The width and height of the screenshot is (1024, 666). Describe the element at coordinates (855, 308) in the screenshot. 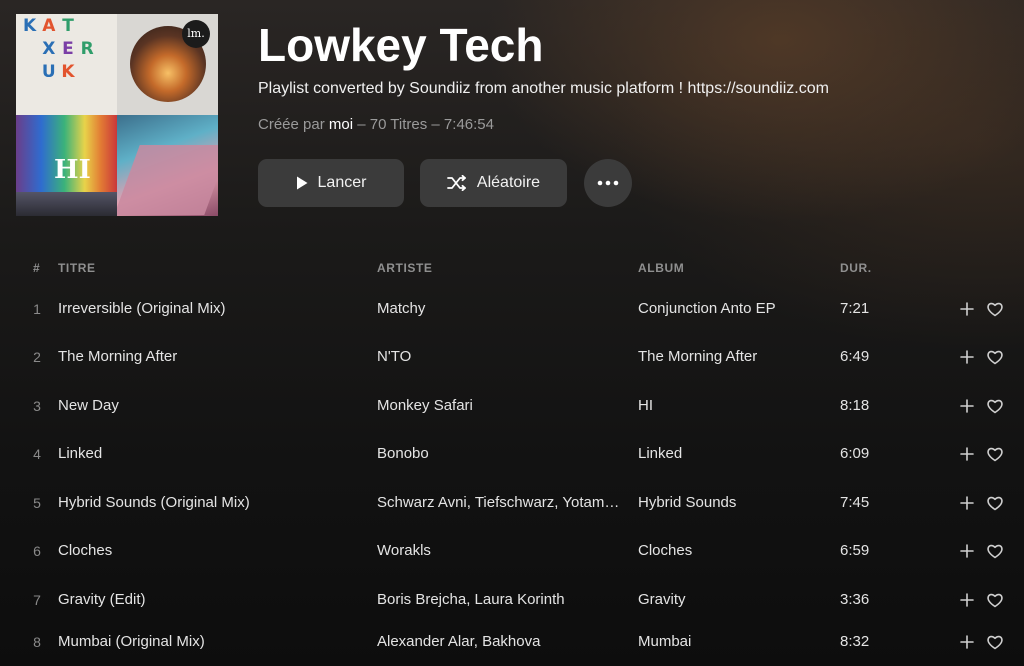

I see `track-duration: 7:21` at that location.